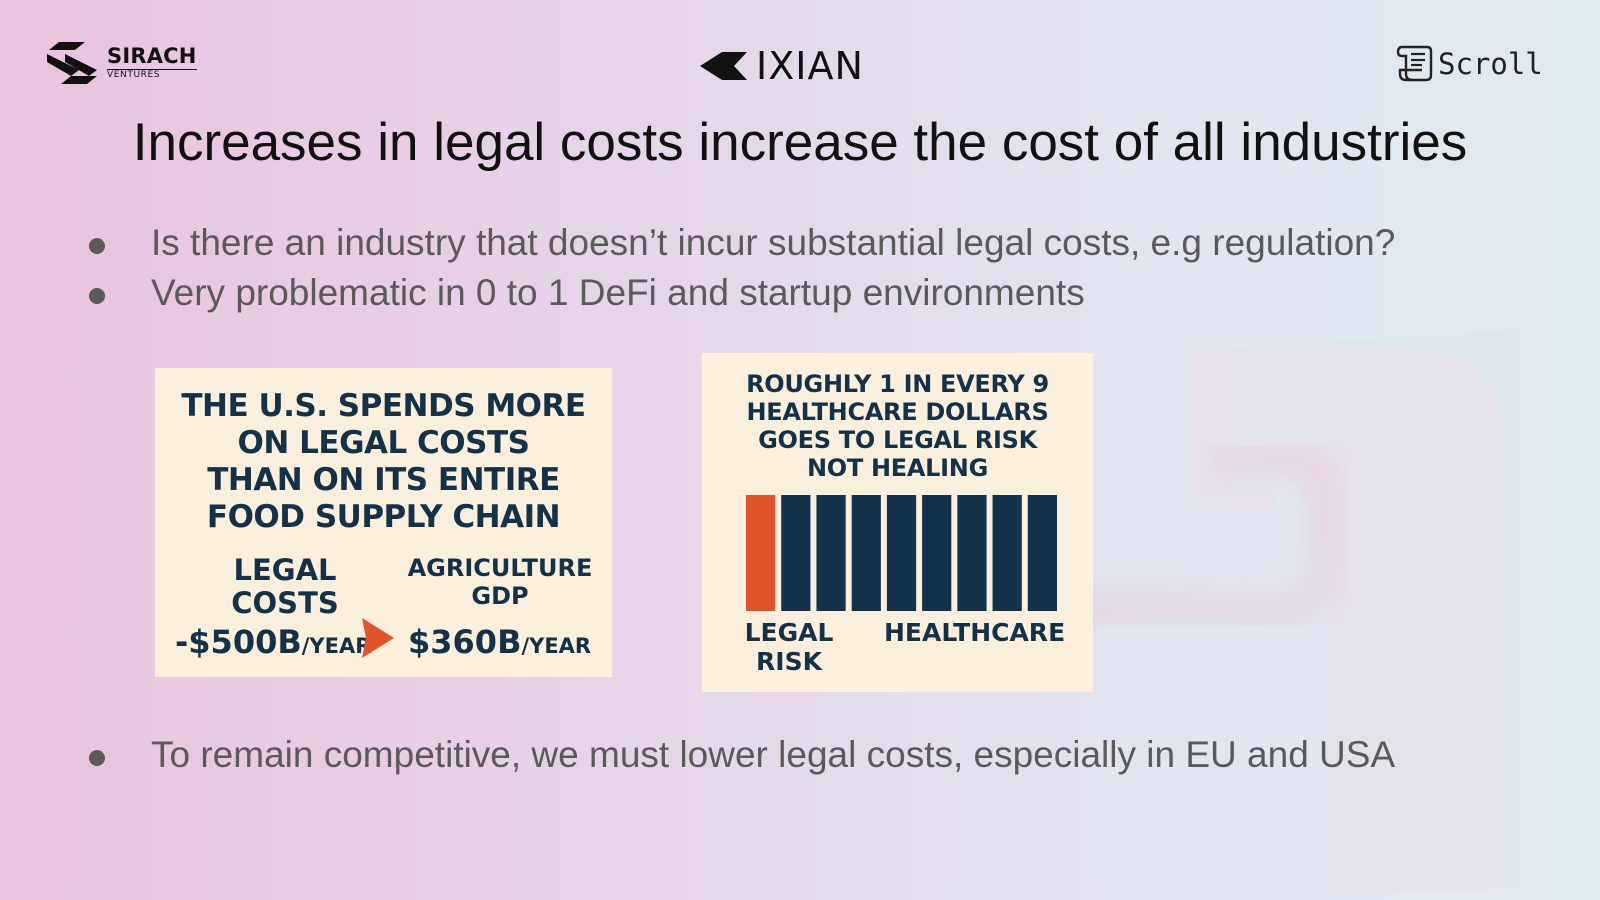 The image size is (1600, 900). What do you see at coordinates (810, 66) in the screenshot?
I see `ixian-wordmark: IXIAN` at bounding box center [810, 66].